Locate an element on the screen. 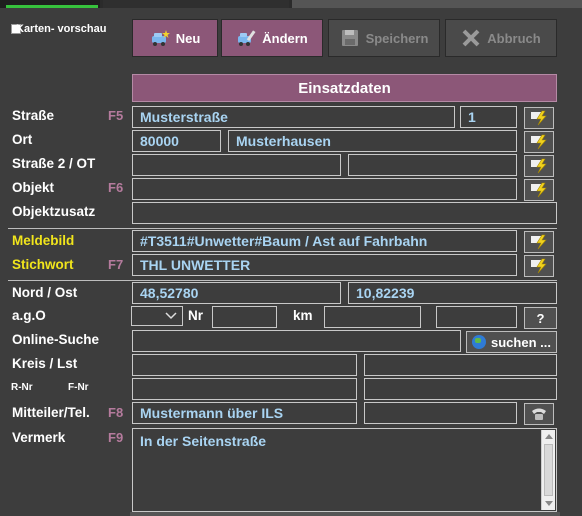  control-center-field is located at coordinates (460, 365).